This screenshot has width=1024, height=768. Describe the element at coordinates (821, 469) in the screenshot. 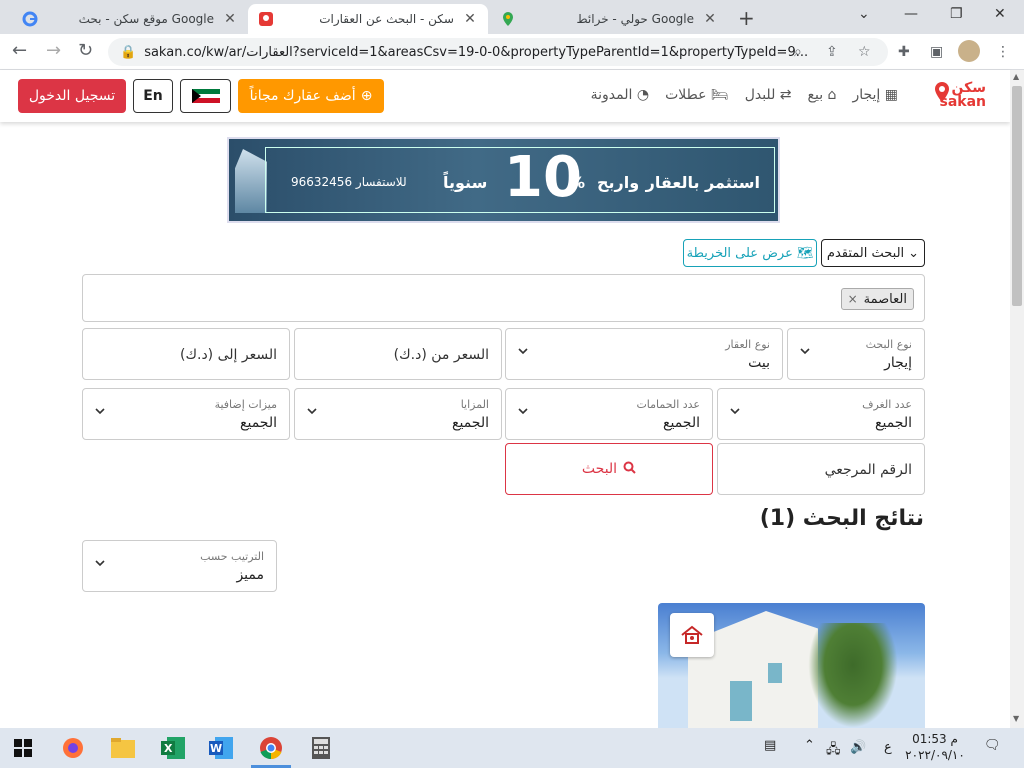

I see `reference-number-input: الرقم المرجعي` at that location.